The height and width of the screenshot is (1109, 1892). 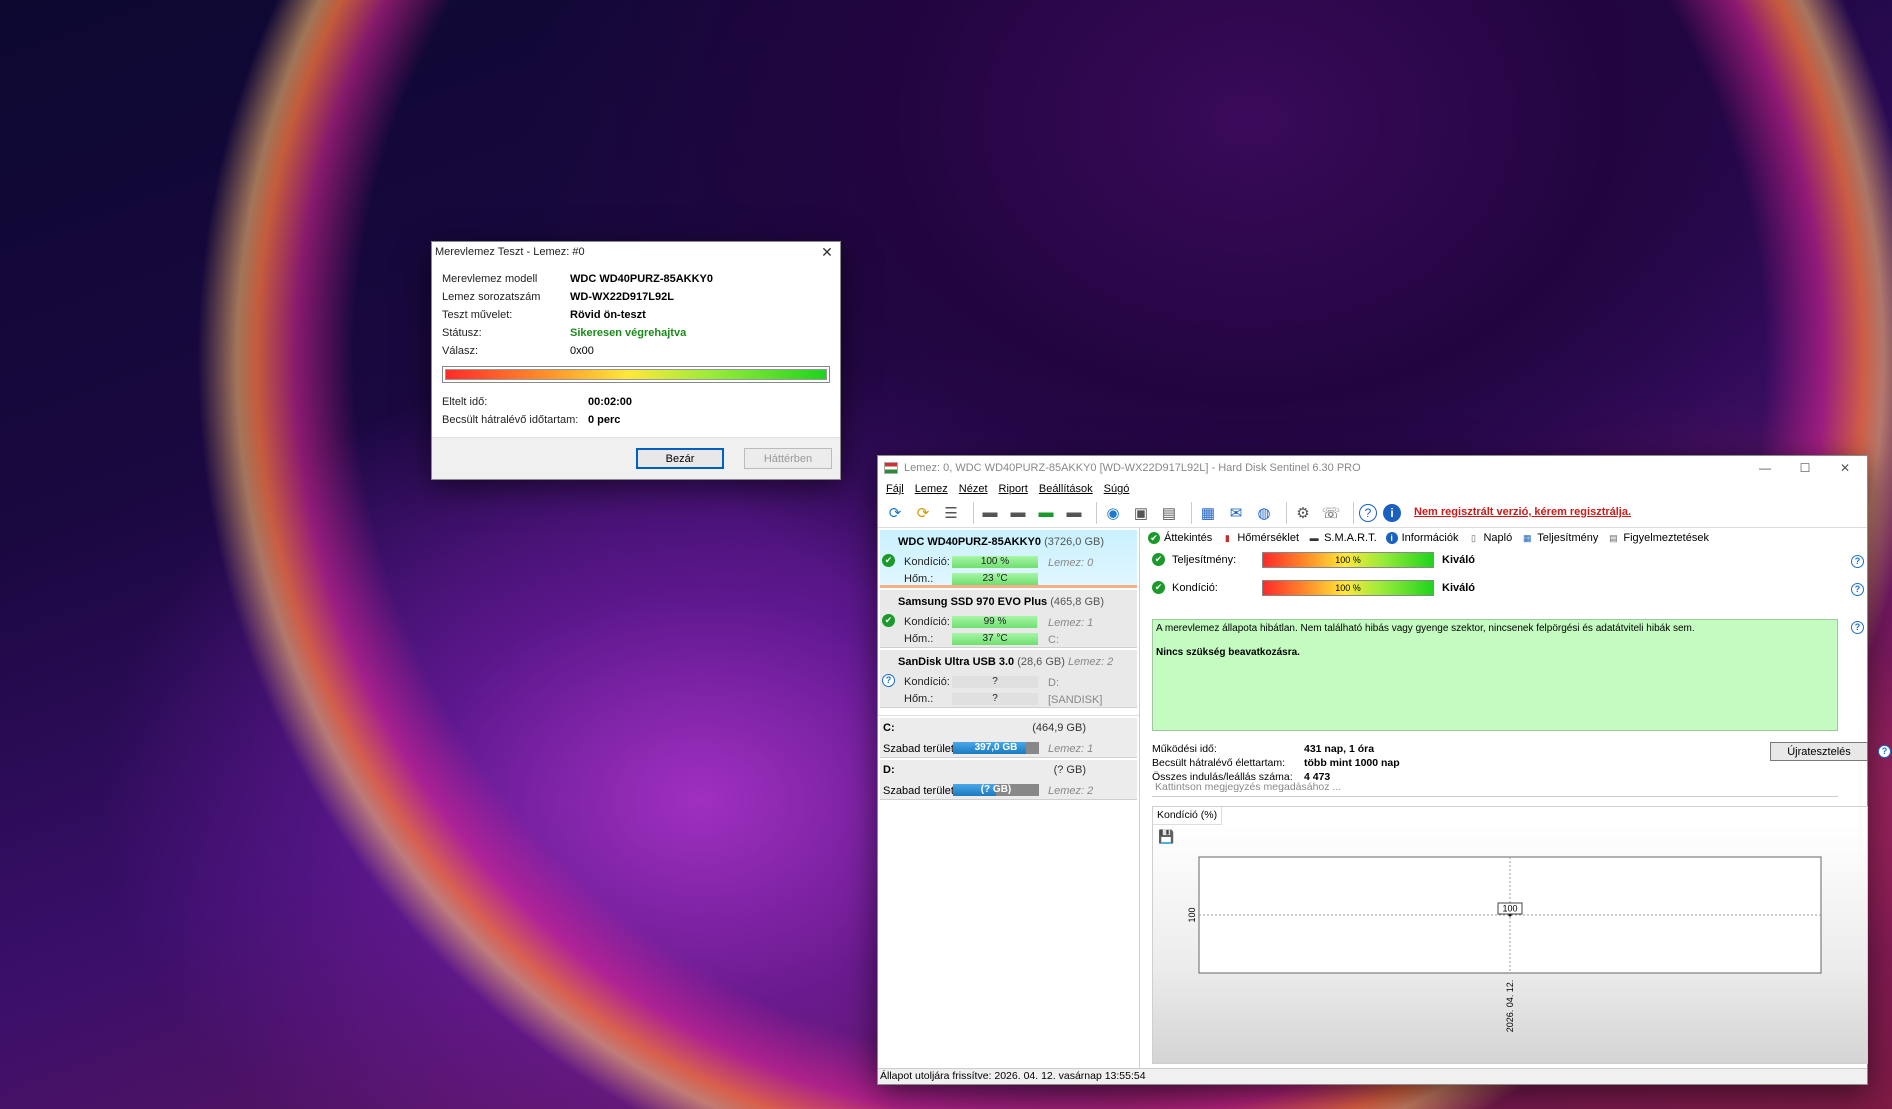 What do you see at coordinates (1053, 640) in the screenshot?
I see `disk-volume-label: C:` at bounding box center [1053, 640].